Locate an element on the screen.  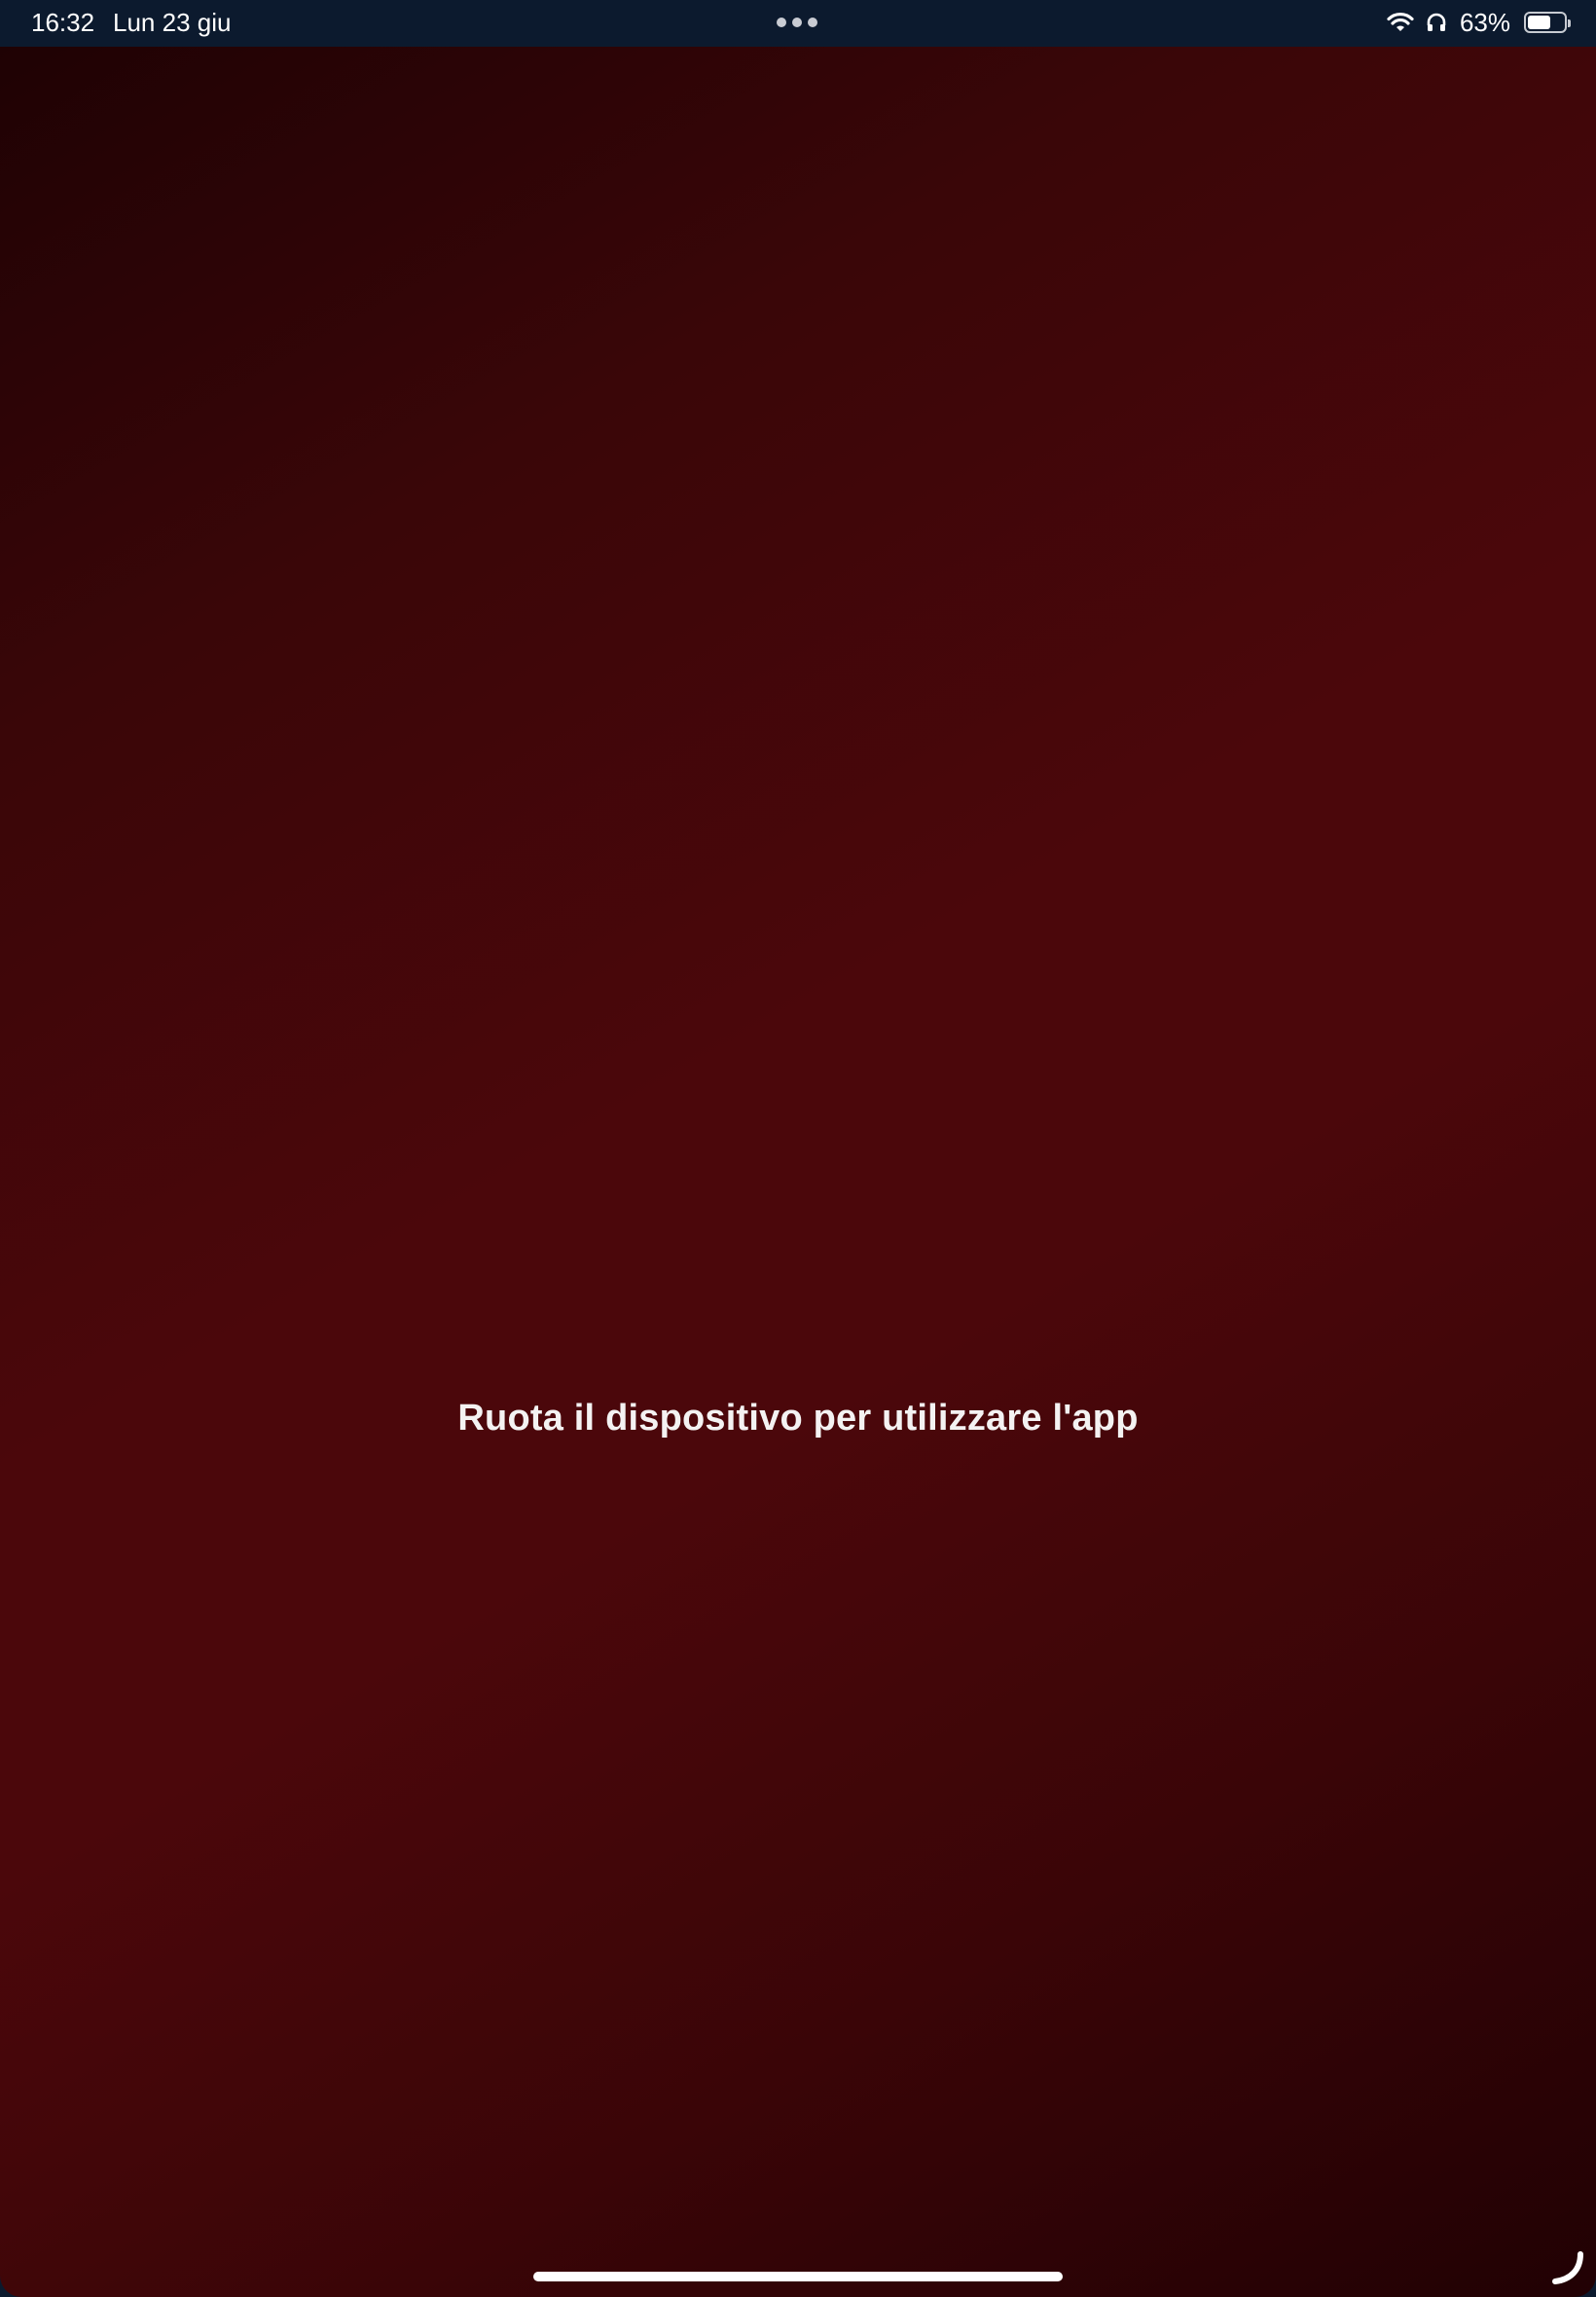
status-right-group: 63% is located at coordinates (1478, 22).